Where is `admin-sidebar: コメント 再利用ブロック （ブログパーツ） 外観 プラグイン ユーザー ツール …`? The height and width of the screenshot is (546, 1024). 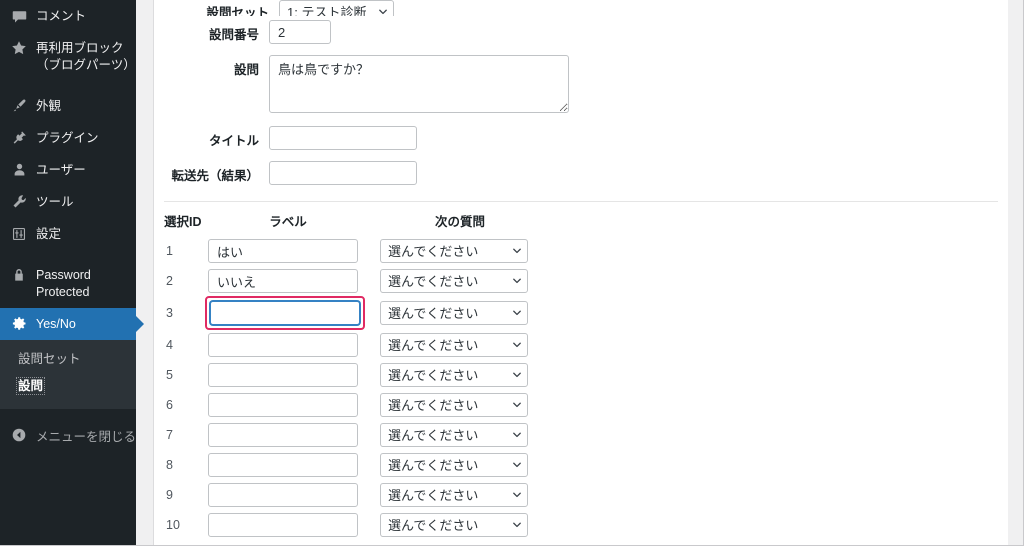 admin-sidebar: コメント 再利用ブロック （ブログパーツ） 外観 プラグイン ユーザー ツール … is located at coordinates (72, 272).